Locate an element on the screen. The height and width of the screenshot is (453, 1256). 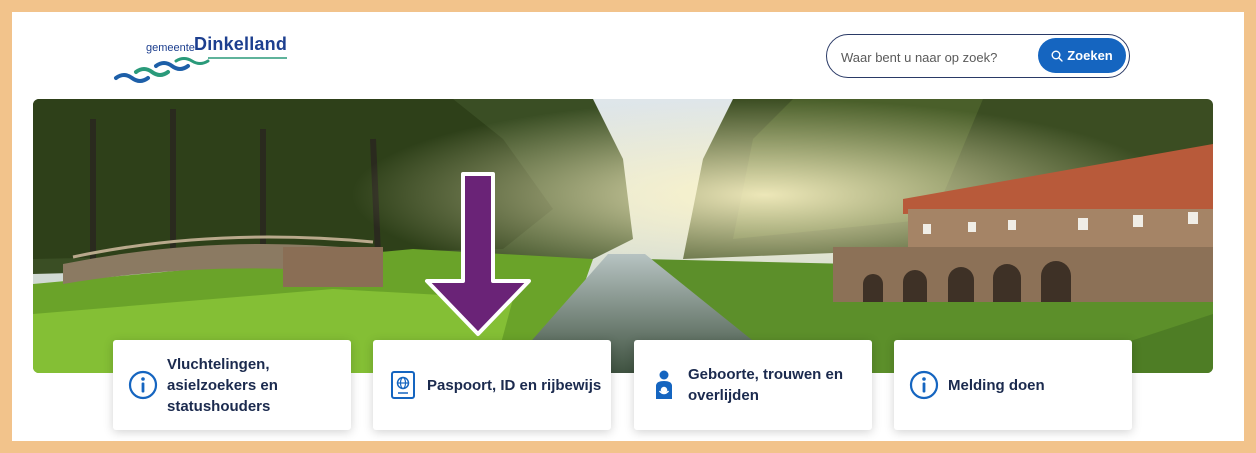
search-bar: Zoeken is located at coordinates (978, 56).